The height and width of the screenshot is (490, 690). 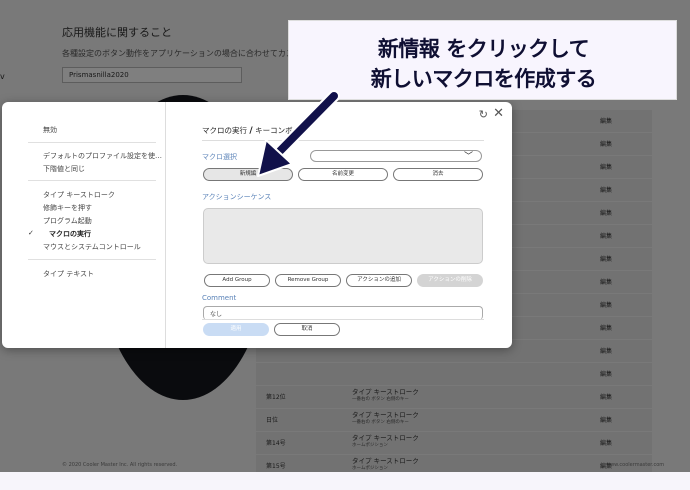 What do you see at coordinates (298, 133) in the screenshot?
I see `pointer-arrow-icon` at bounding box center [298, 133].